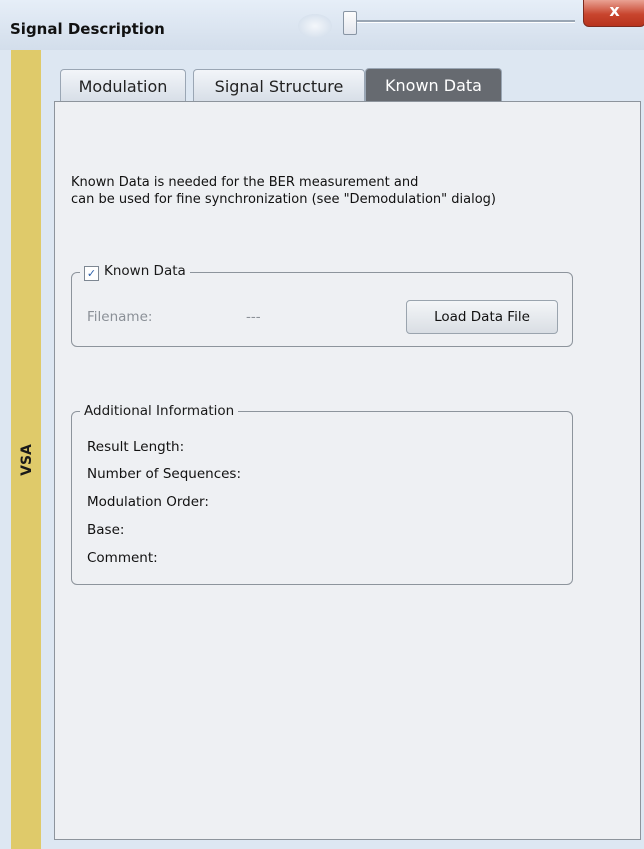  What do you see at coordinates (120, 317) in the screenshot?
I see `filename-label: Filename:` at bounding box center [120, 317].